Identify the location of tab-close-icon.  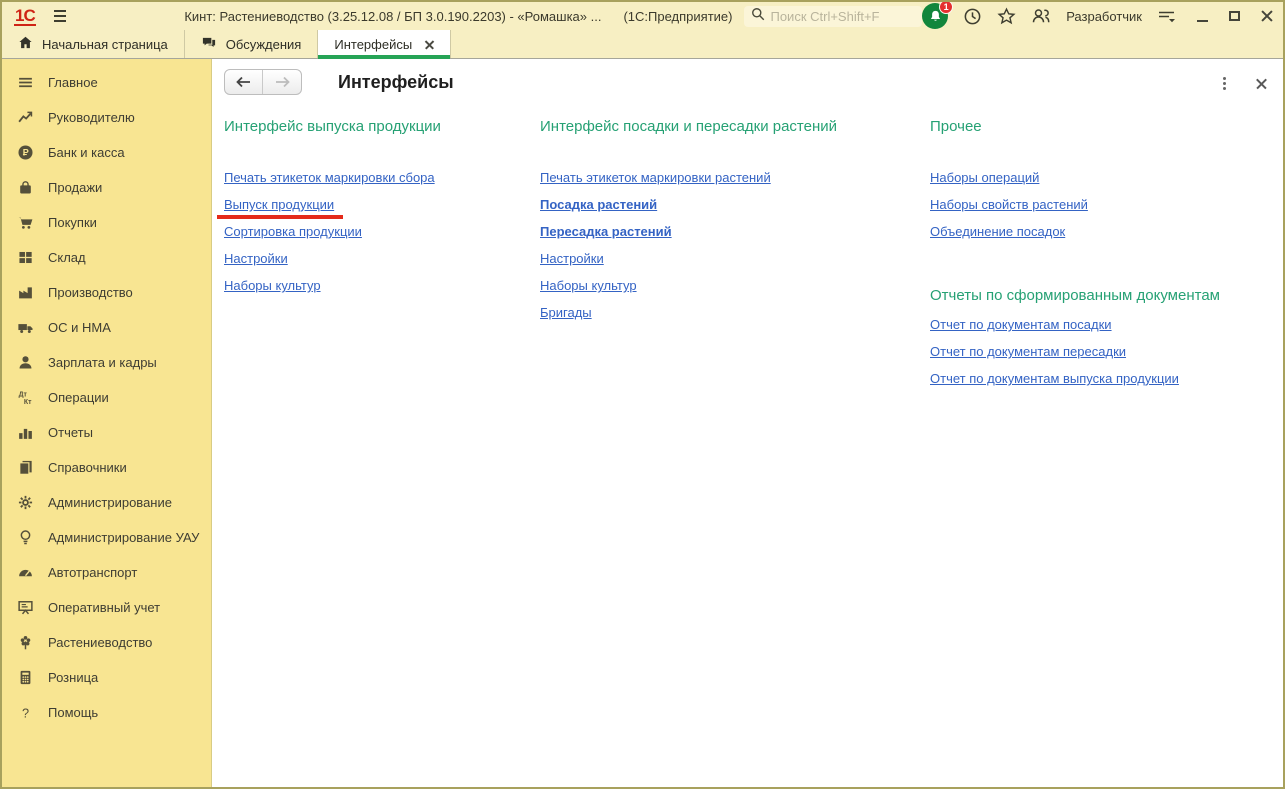
(429, 44).